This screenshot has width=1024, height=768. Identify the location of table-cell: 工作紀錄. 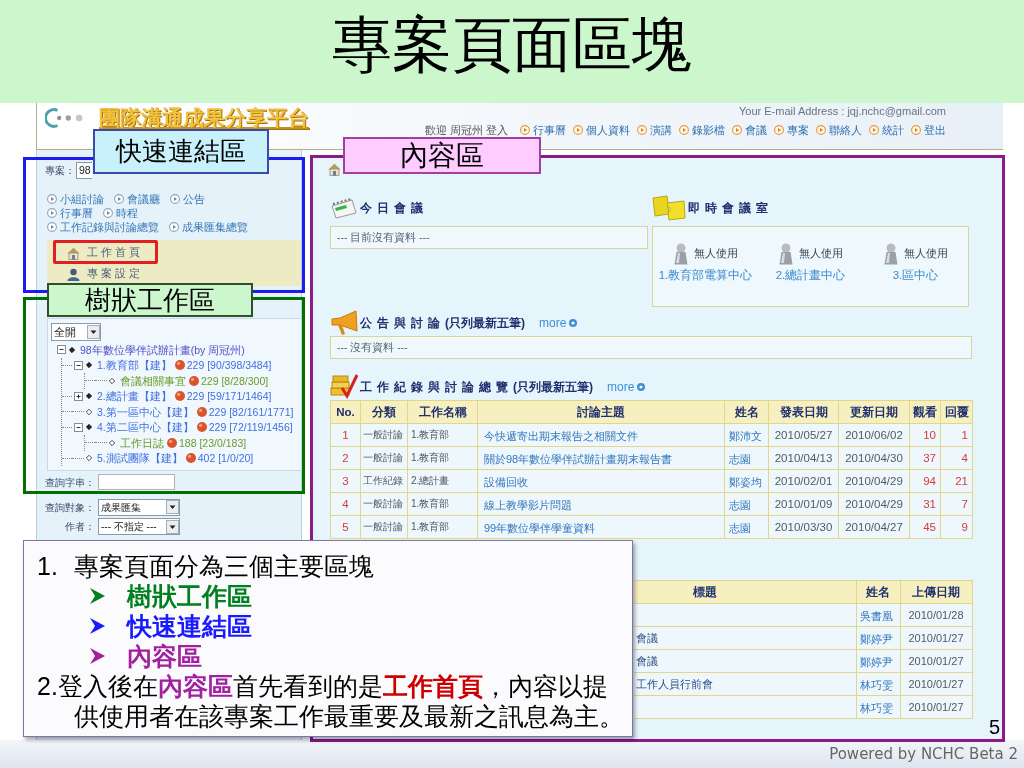
(384, 481).